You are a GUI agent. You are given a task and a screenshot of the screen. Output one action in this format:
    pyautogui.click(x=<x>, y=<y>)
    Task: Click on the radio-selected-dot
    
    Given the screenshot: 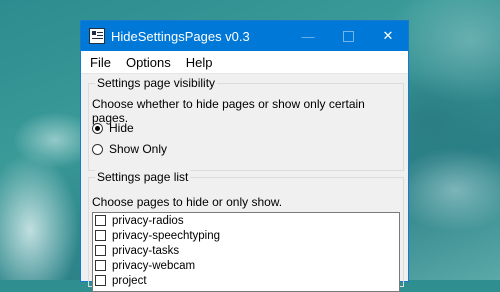 What is the action you would take?
    pyautogui.click(x=97, y=128)
    